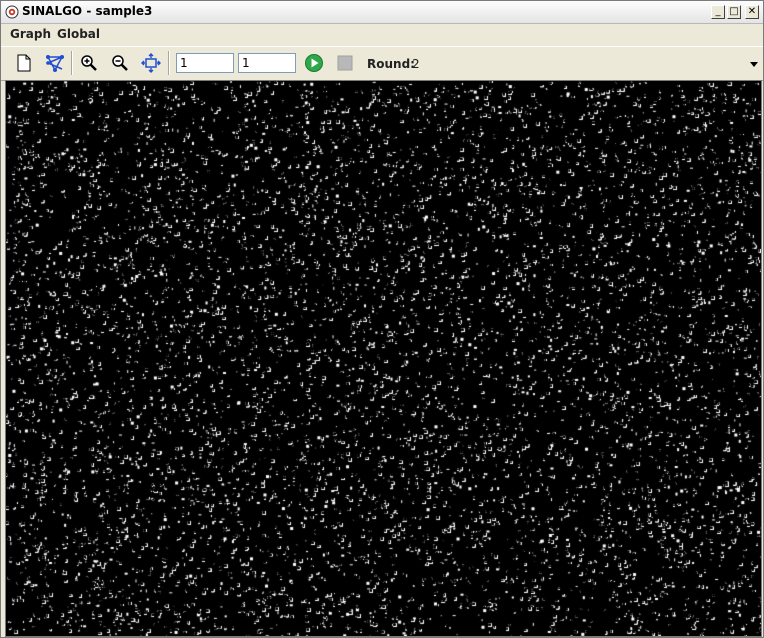 The image size is (764, 638). What do you see at coordinates (267, 63) in the screenshot?
I see `refresh-rate-input` at bounding box center [267, 63].